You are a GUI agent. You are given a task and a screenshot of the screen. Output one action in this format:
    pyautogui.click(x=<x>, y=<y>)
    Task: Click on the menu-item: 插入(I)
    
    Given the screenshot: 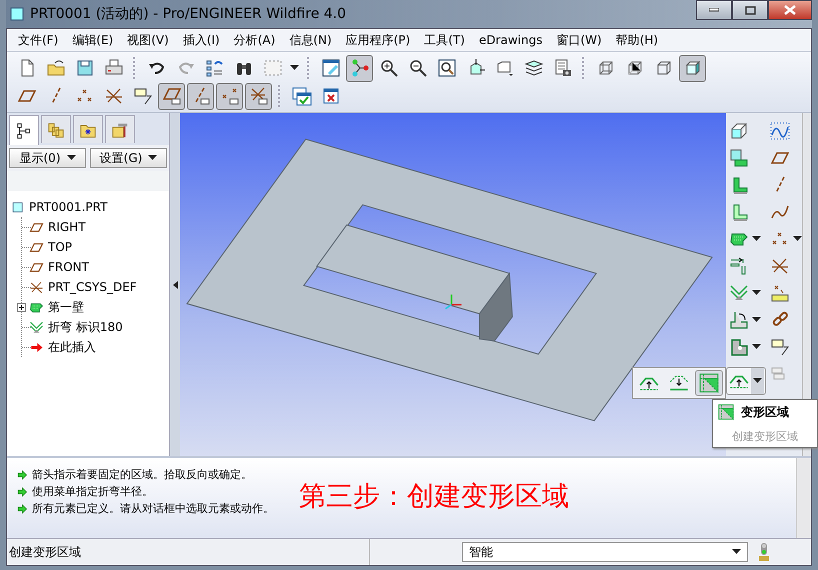 What is the action you would take?
    pyautogui.click(x=201, y=40)
    